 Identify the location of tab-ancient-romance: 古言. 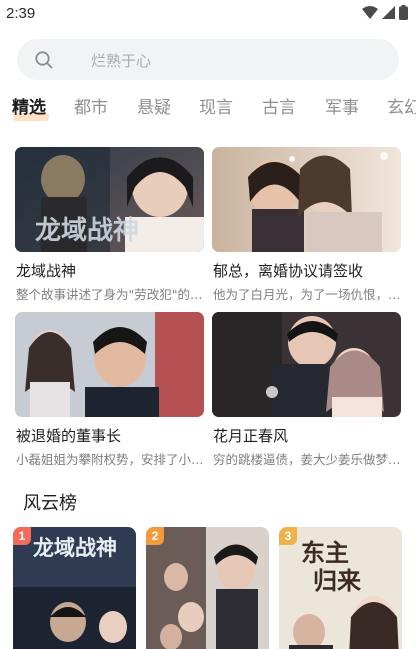
(279, 105).